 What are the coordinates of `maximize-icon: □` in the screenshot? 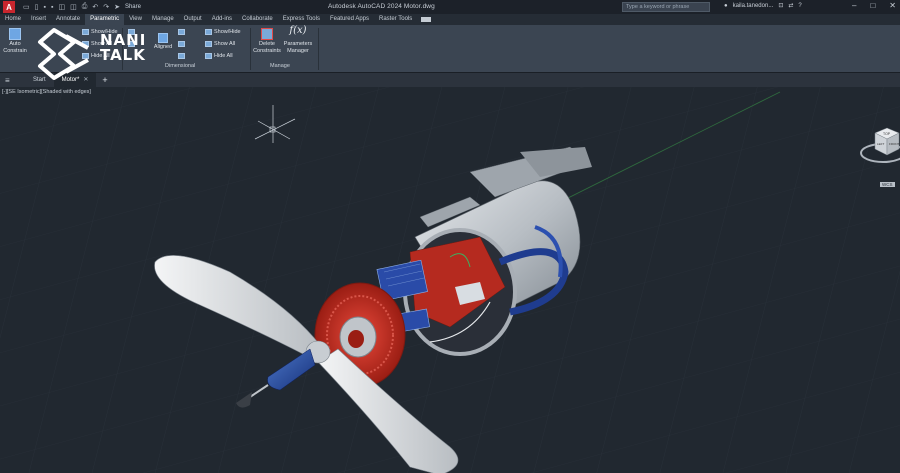 It's located at (872, 5).